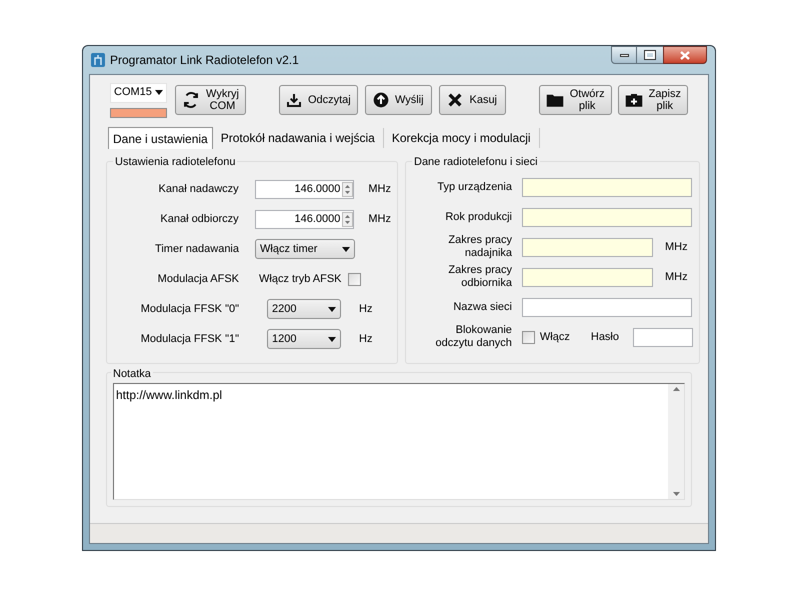 The height and width of the screenshot is (600, 800). I want to click on field-label: Zakres pracy odbiornika, so click(479, 277).